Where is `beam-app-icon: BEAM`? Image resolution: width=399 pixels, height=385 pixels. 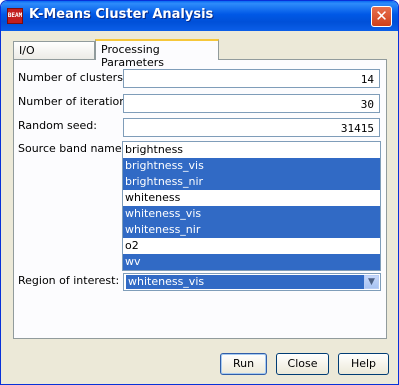 beam-app-icon: BEAM is located at coordinates (15, 16).